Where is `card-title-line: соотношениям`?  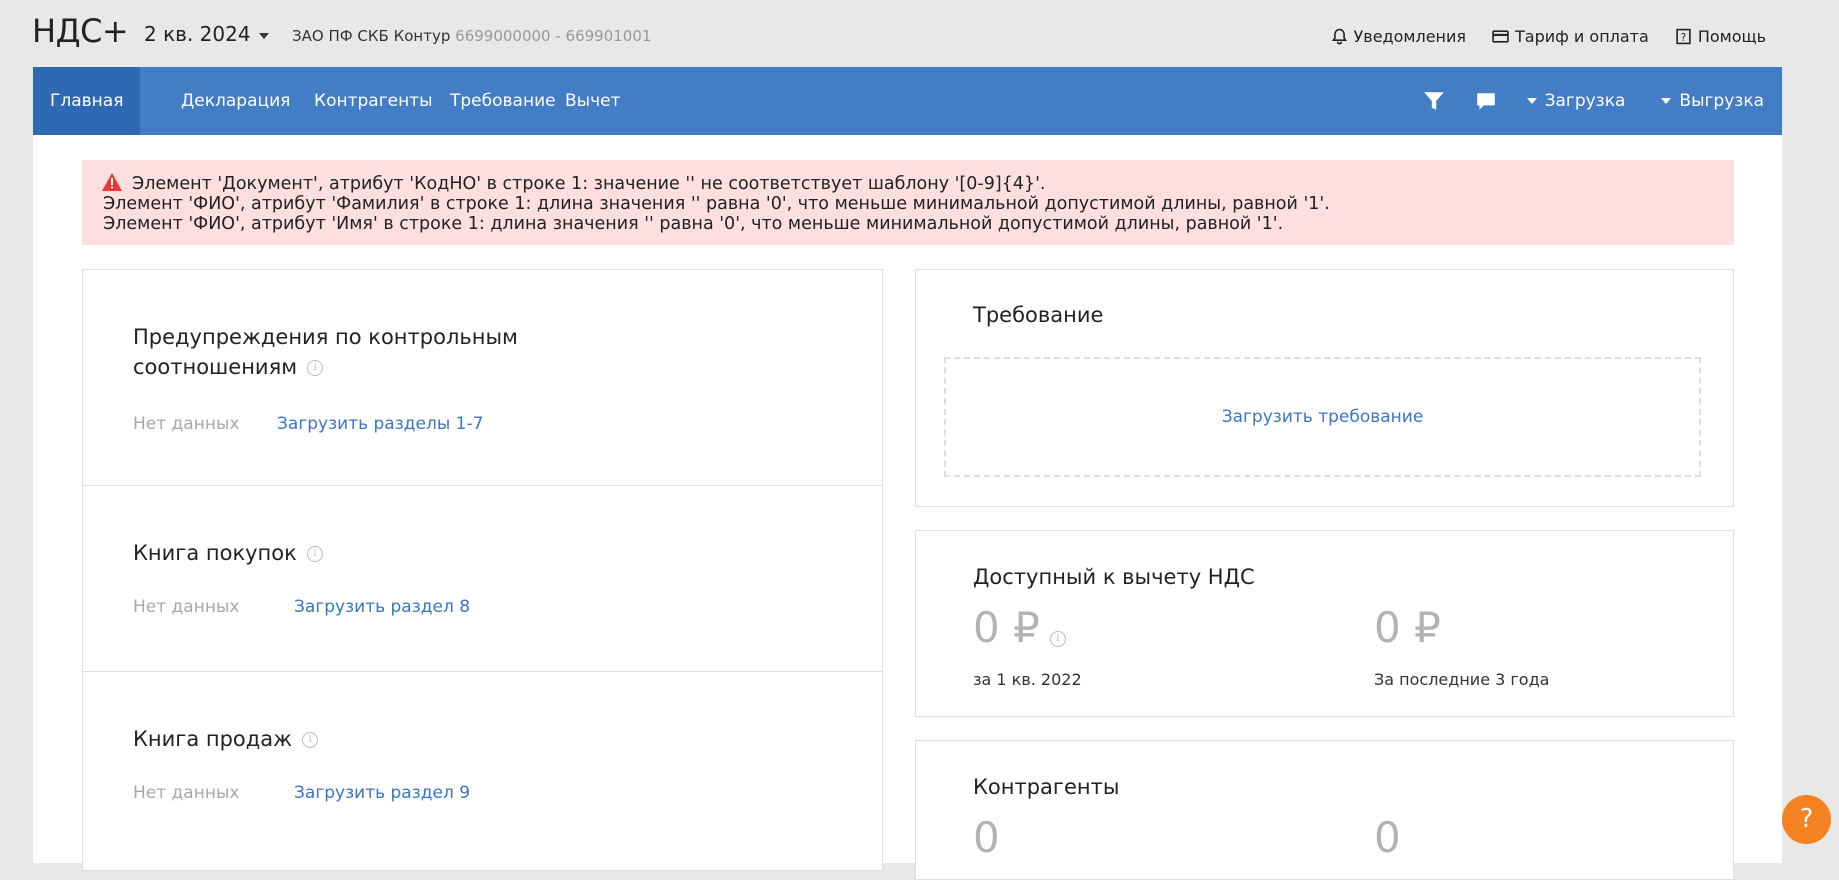
card-title-line: соотношениям is located at coordinates (215, 367).